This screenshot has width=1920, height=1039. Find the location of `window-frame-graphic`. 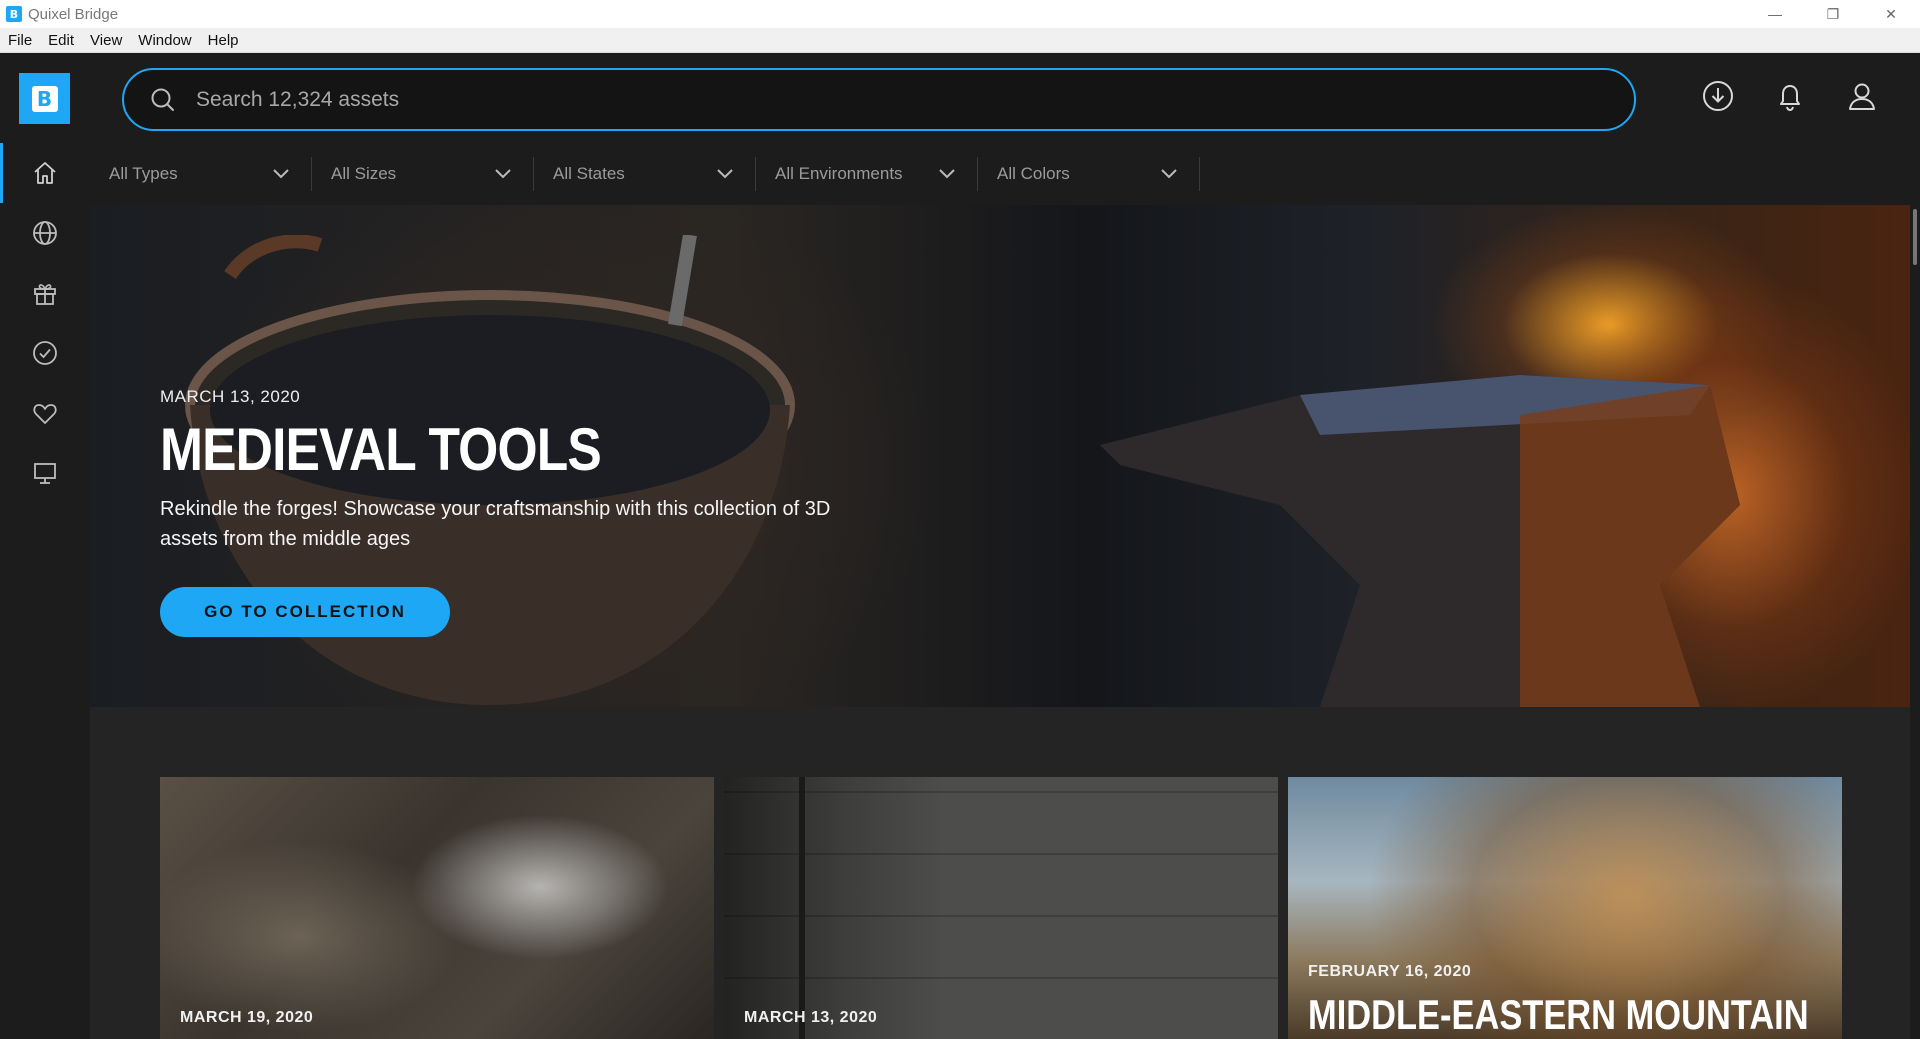

window-frame-graphic is located at coordinates (802, 908).